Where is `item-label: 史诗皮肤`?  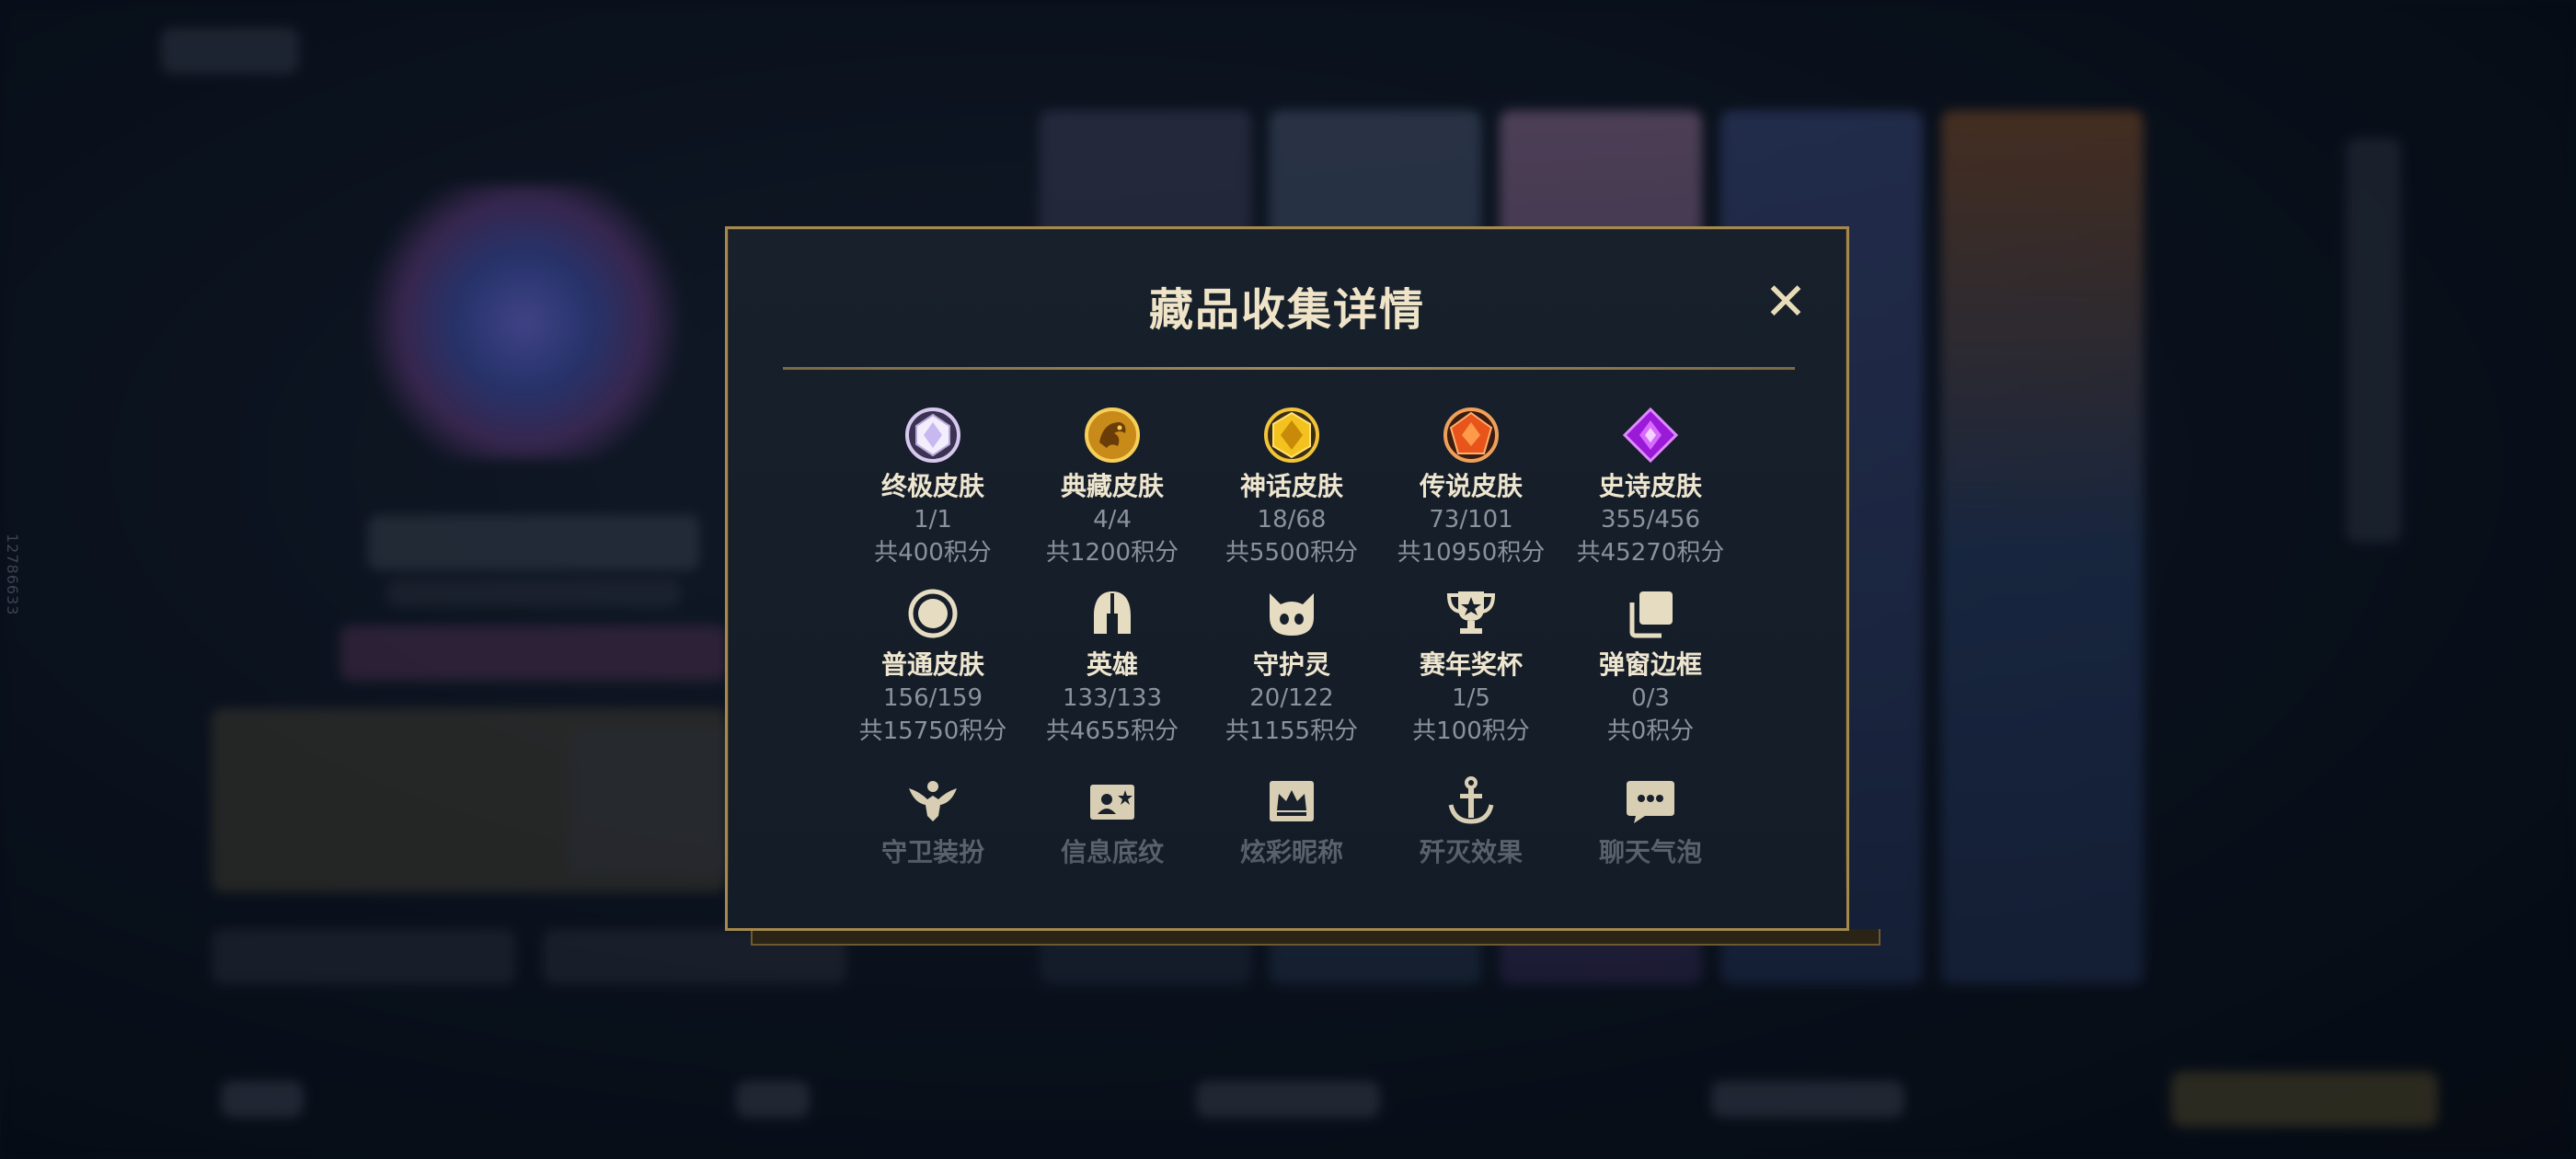
item-label: 史诗皮肤 is located at coordinates (1650, 486).